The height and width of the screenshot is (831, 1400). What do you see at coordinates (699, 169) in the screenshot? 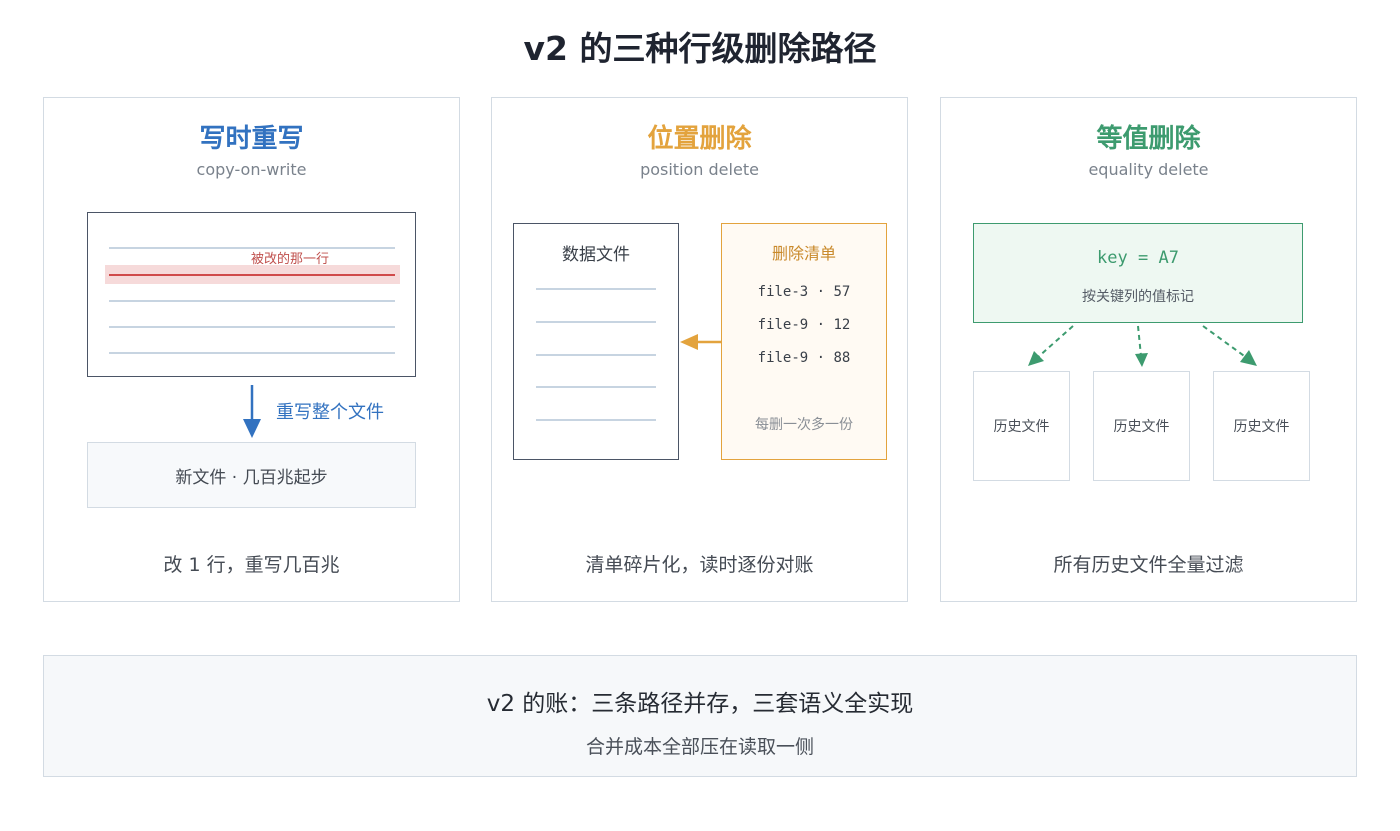
I see `card-subtitle: position delete` at bounding box center [699, 169].